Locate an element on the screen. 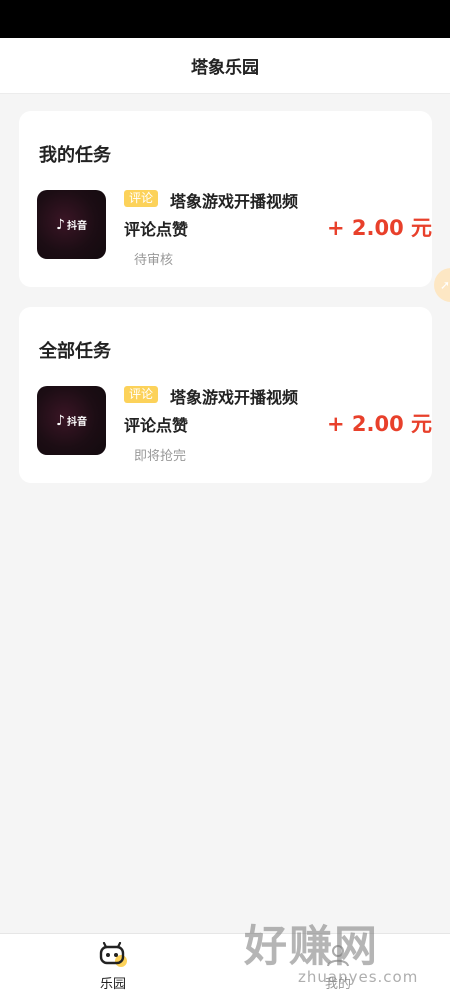 Image resolution: width=450 pixels, height=1000 pixels. floating-side-button: ➚ is located at coordinates (442, 285).